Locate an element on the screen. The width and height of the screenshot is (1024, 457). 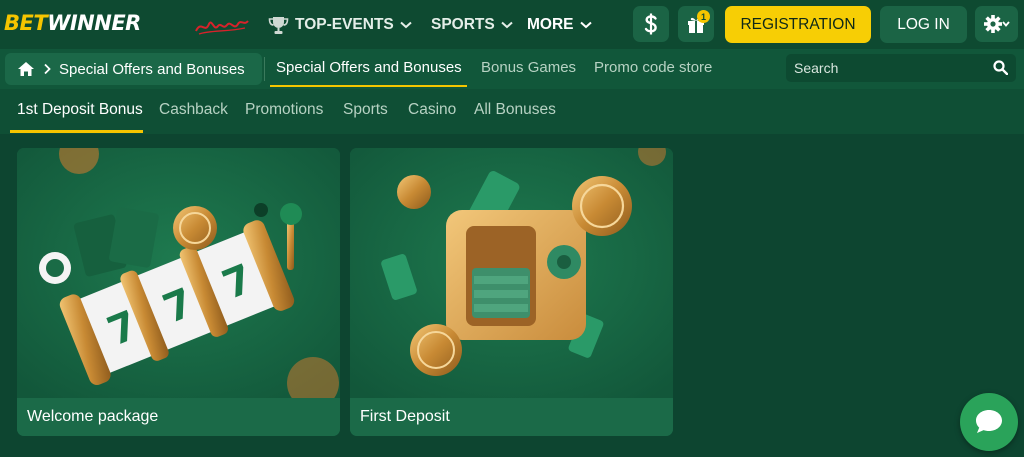
breadcrumb-current: Special Offers and Bonuses is located at coordinates (152, 69).